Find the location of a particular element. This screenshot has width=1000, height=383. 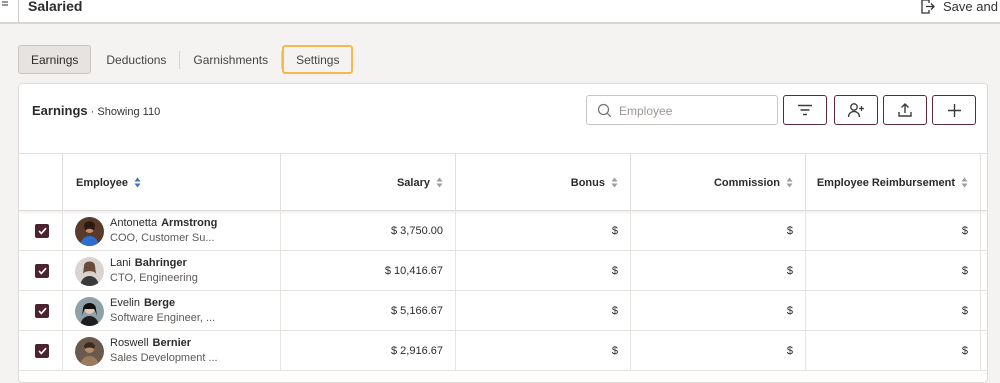

add-employee-button is located at coordinates (856, 110).